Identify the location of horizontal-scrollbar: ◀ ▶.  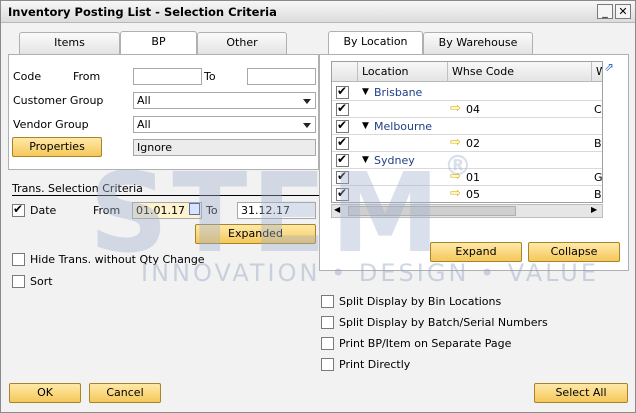
(467, 211).